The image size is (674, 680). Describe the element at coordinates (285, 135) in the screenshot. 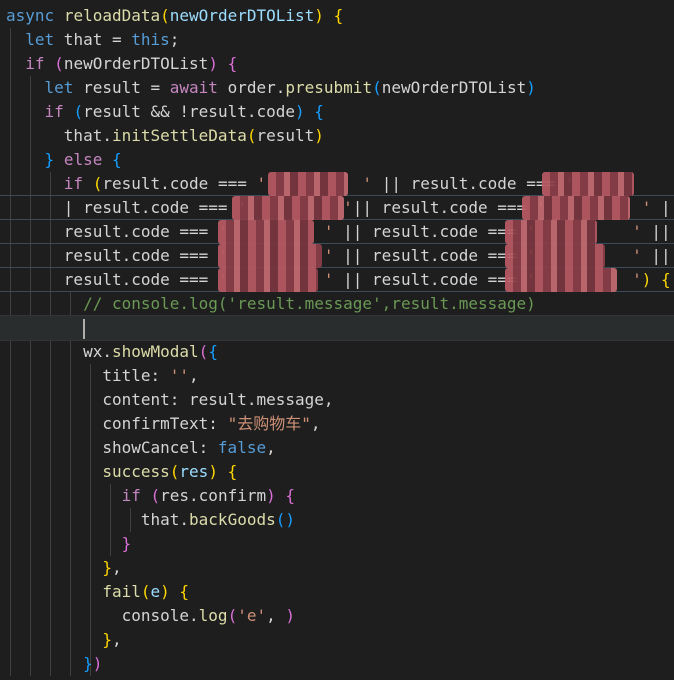

I see `code-token: result` at that location.